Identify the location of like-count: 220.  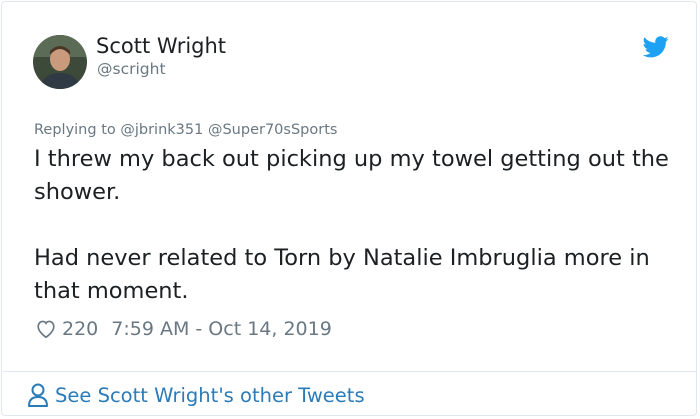
(80, 329).